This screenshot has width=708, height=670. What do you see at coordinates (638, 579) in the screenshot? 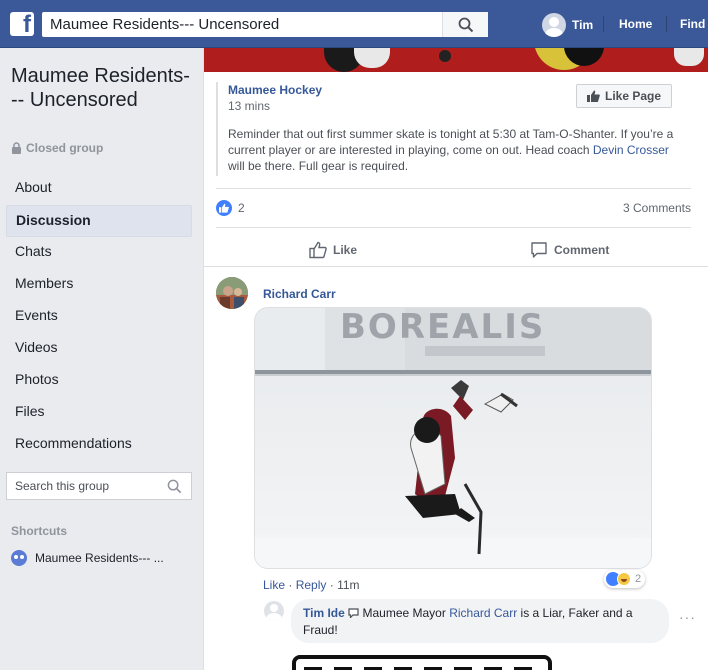
I see `comment-reaction-count: 2` at bounding box center [638, 579].